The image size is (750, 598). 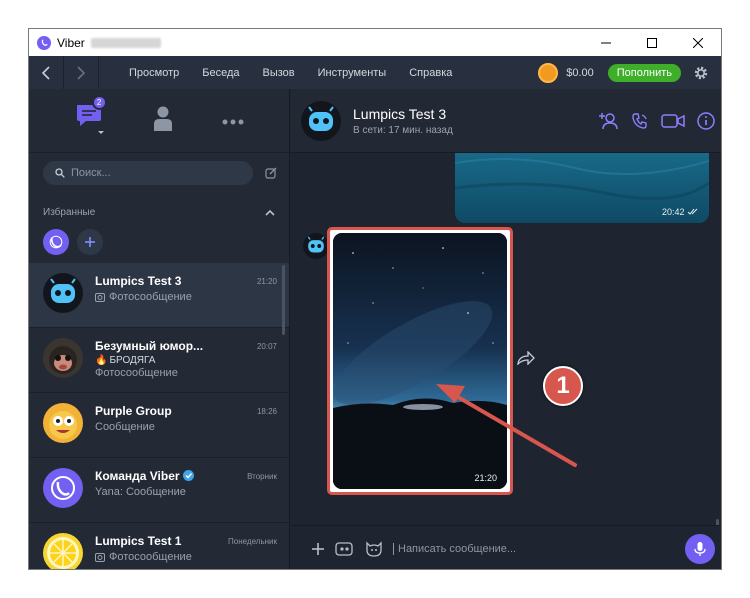 I want to click on chat-list-scrollbar, so click(x=283, y=300).